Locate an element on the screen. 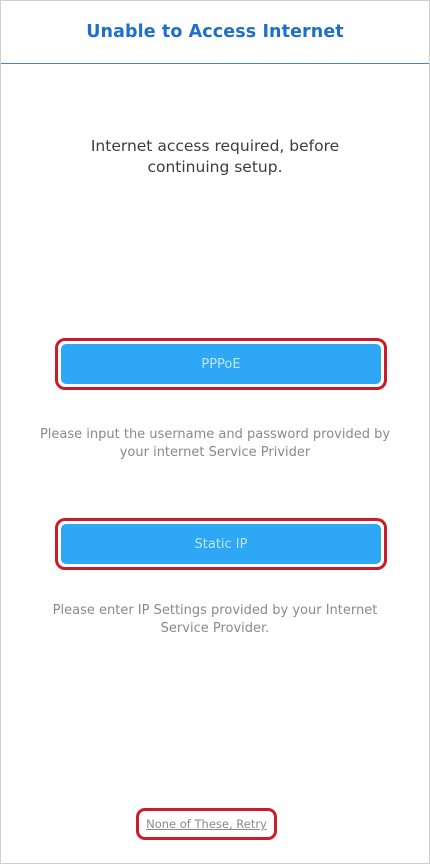  pppoe-highlight-outline: PPPoE is located at coordinates (221, 364).